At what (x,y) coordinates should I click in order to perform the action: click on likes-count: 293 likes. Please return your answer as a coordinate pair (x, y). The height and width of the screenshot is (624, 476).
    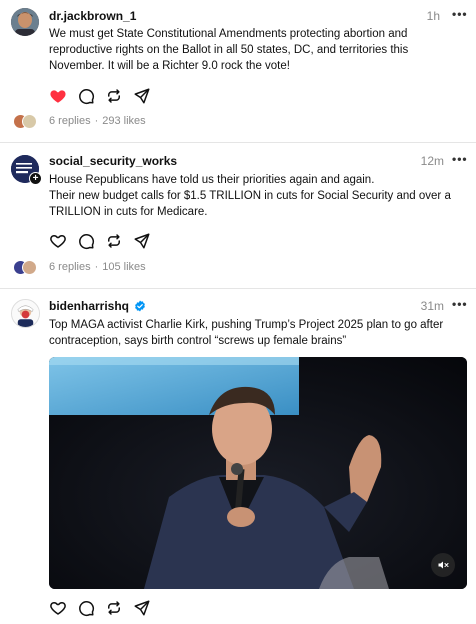
    Looking at the image, I should click on (123, 121).